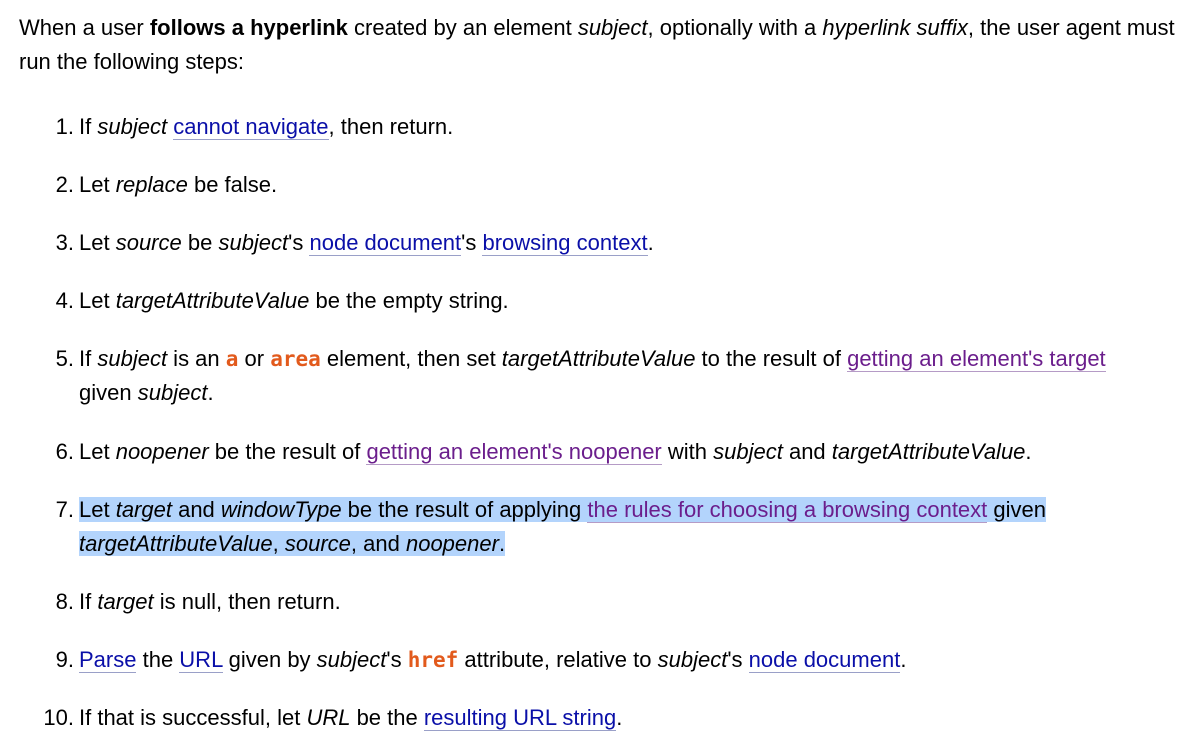 Image resolution: width=1192 pixels, height=751 pixels. What do you see at coordinates (64, 126) in the screenshot?
I see `step-number: 1.` at bounding box center [64, 126].